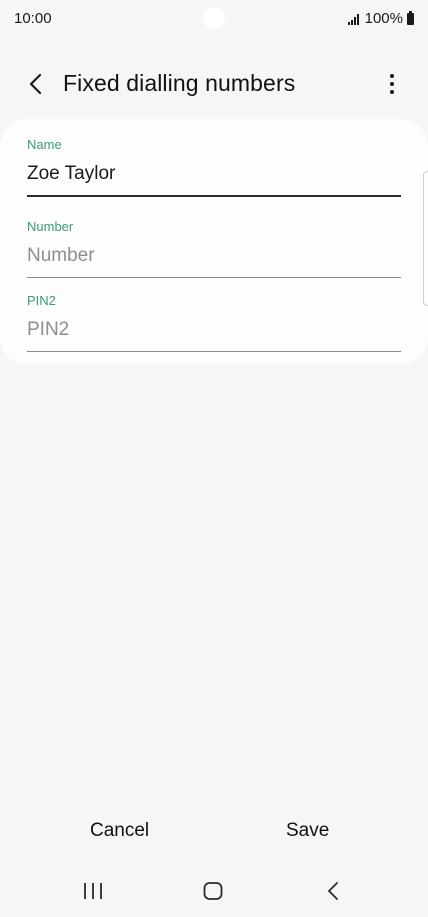 The height and width of the screenshot is (917, 428). I want to click on number-underline, so click(214, 277).